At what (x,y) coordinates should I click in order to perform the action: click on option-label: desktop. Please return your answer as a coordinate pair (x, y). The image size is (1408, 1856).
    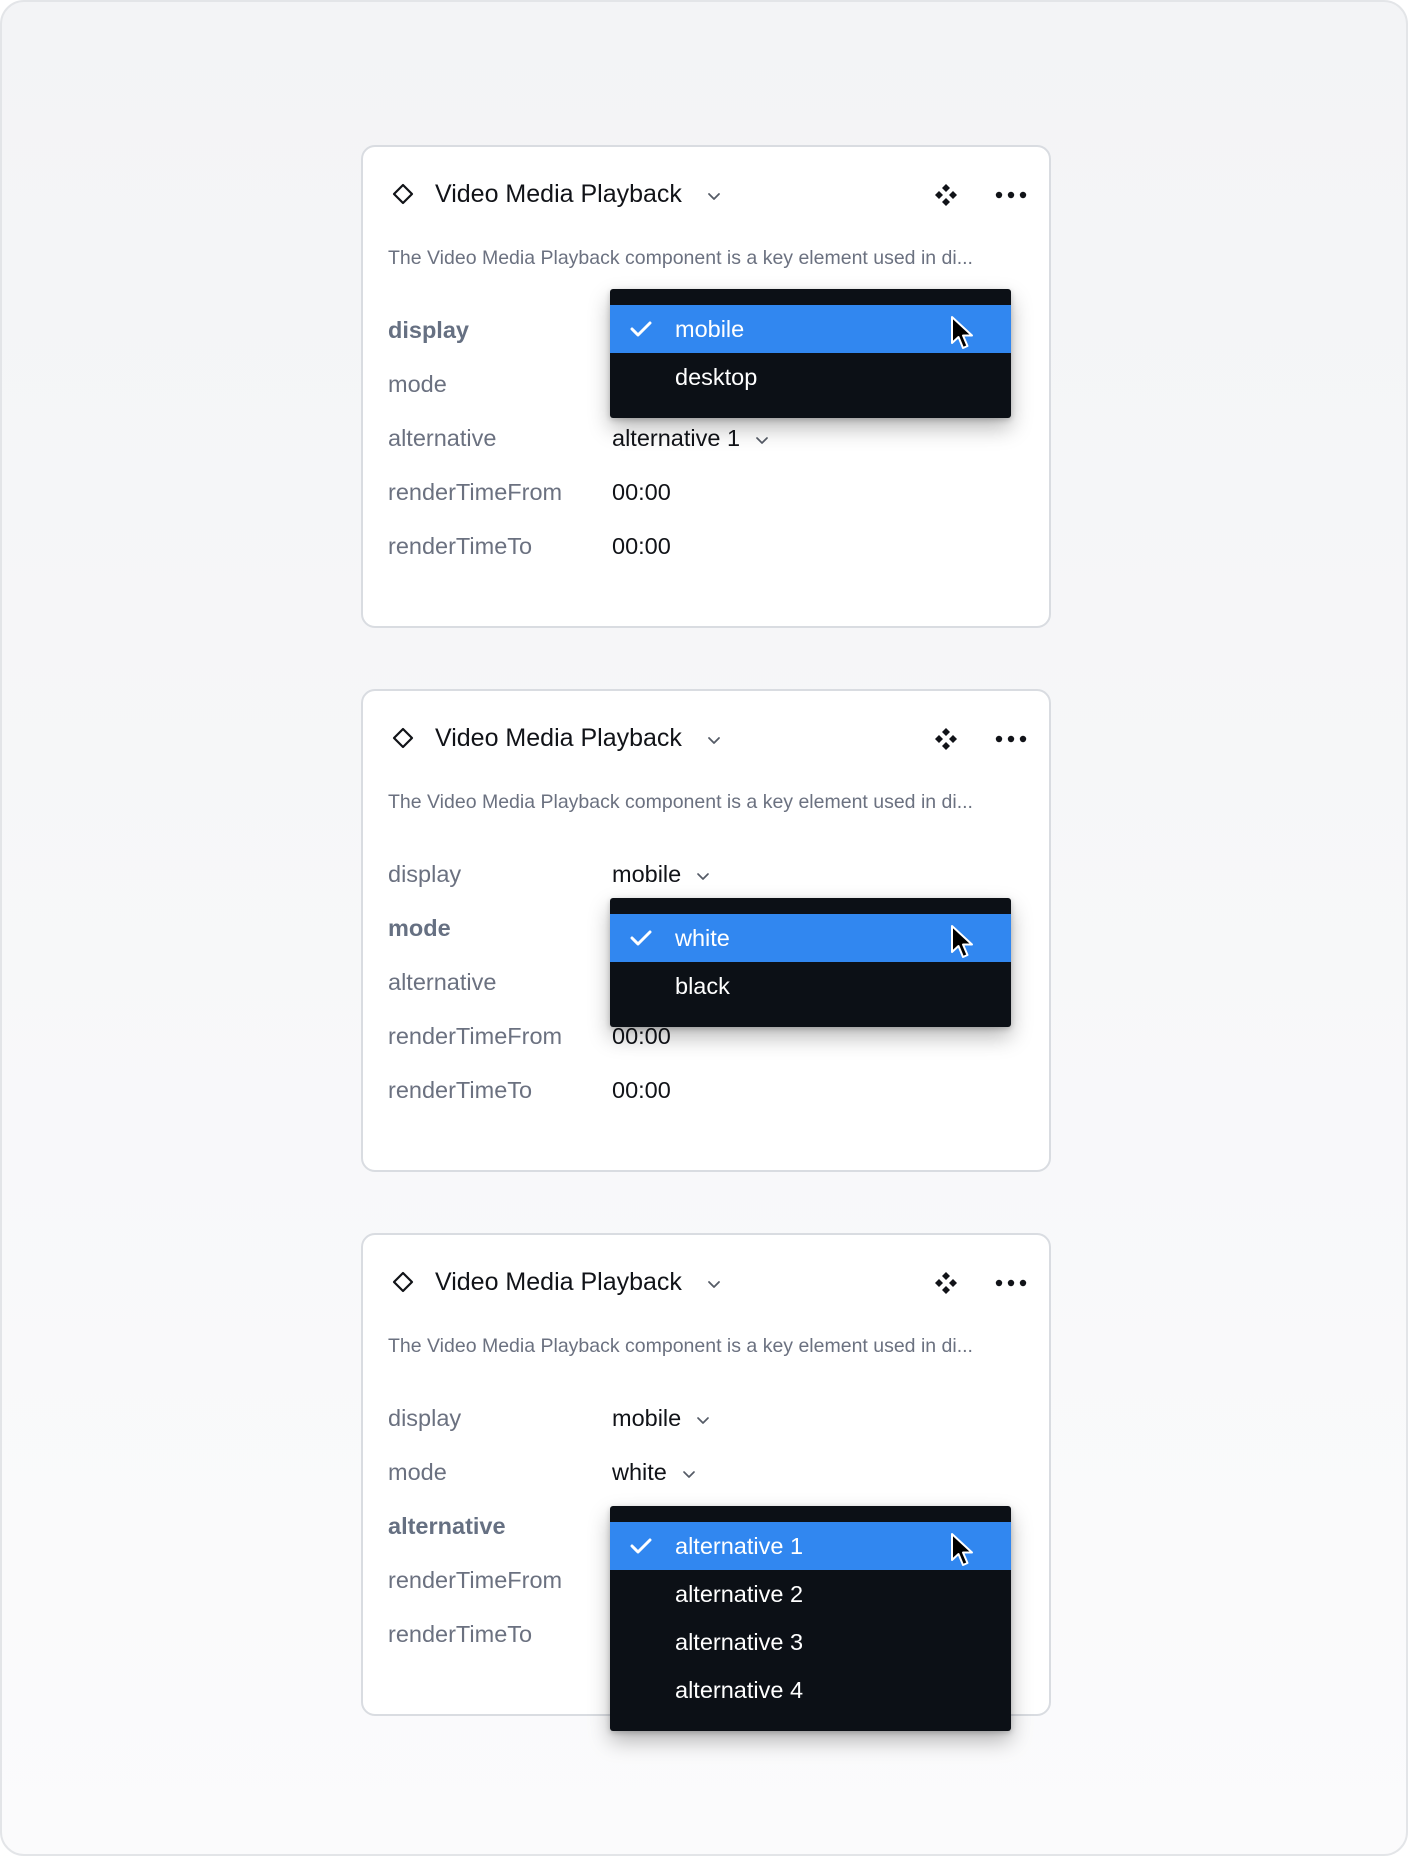
    Looking at the image, I should click on (716, 377).